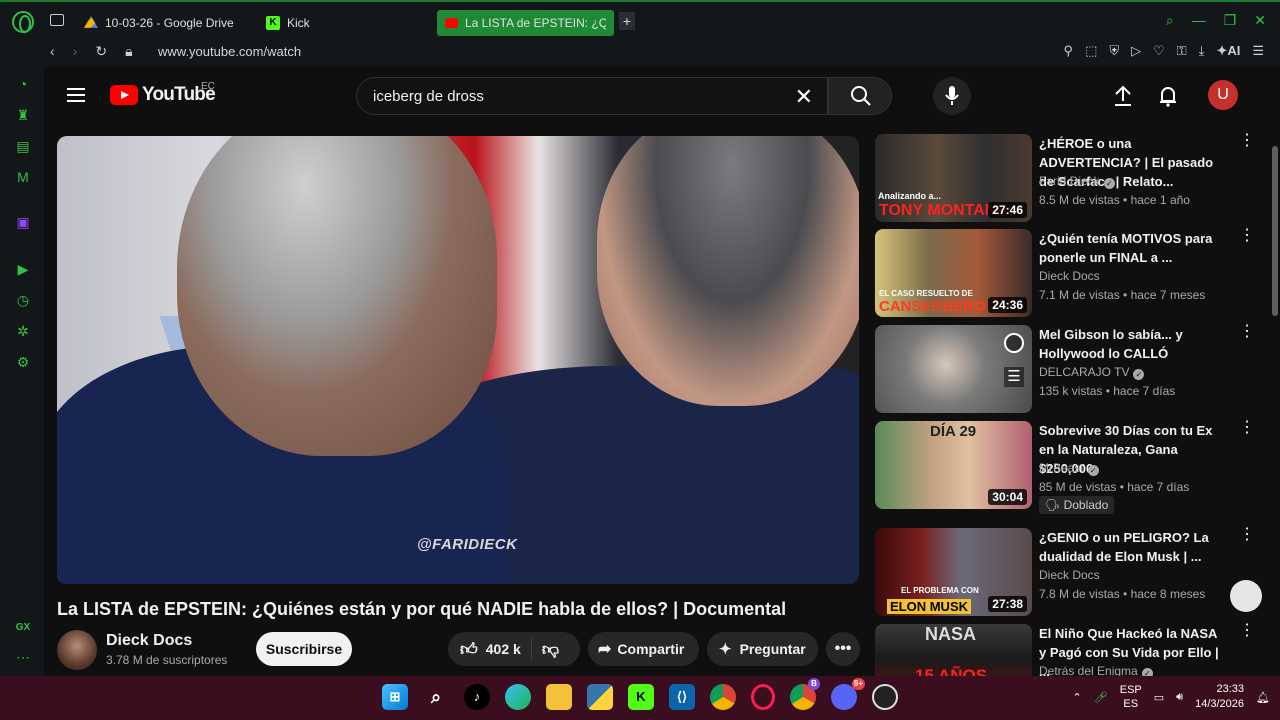 The width and height of the screenshot is (1280, 720). What do you see at coordinates (952, 96) in the screenshot?
I see `voice-search-button` at bounding box center [952, 96].